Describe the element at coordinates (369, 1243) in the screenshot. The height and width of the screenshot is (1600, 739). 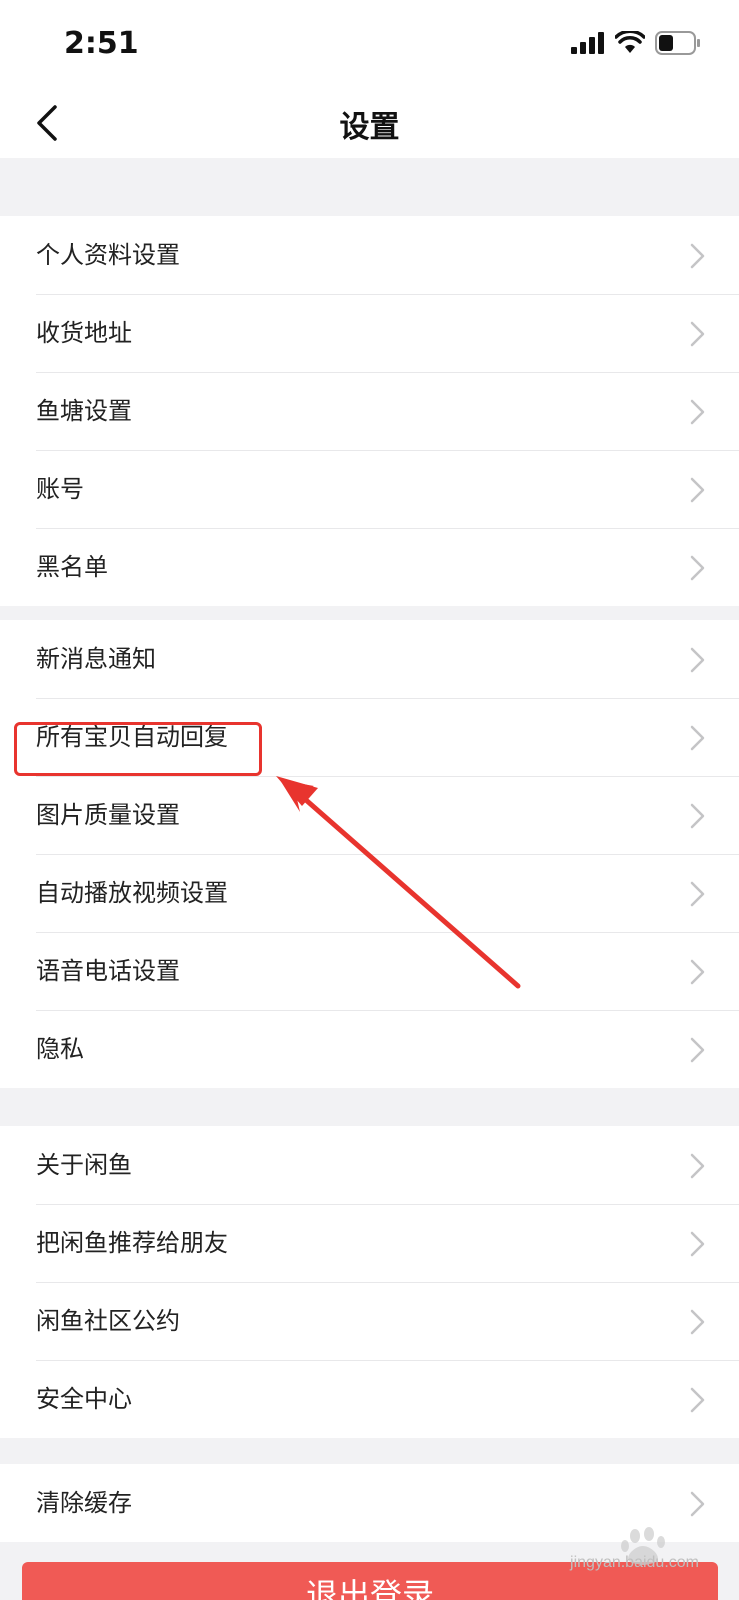
I see `settings-item-recommend: 把闲鱼推荐给朋友` at that location.